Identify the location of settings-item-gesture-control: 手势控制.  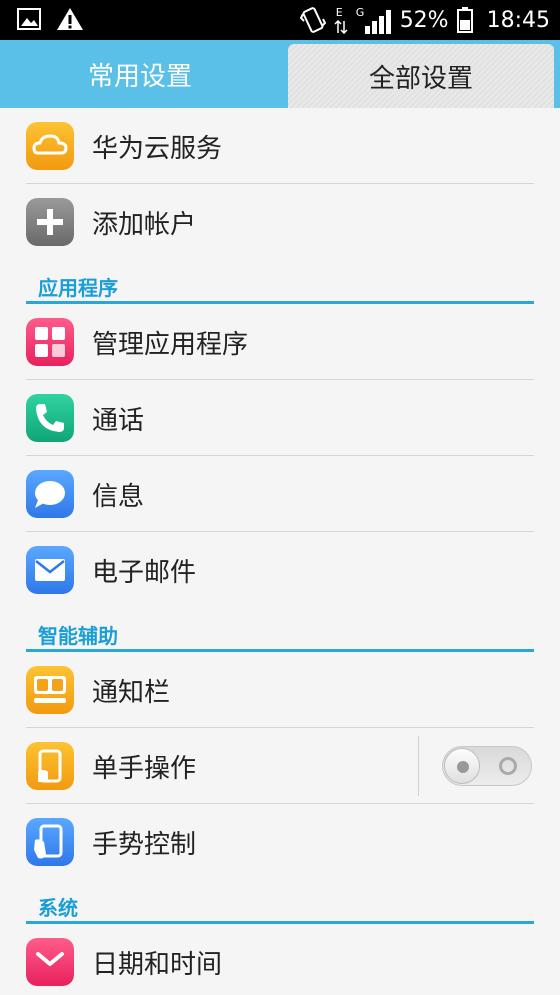
(280, 842).